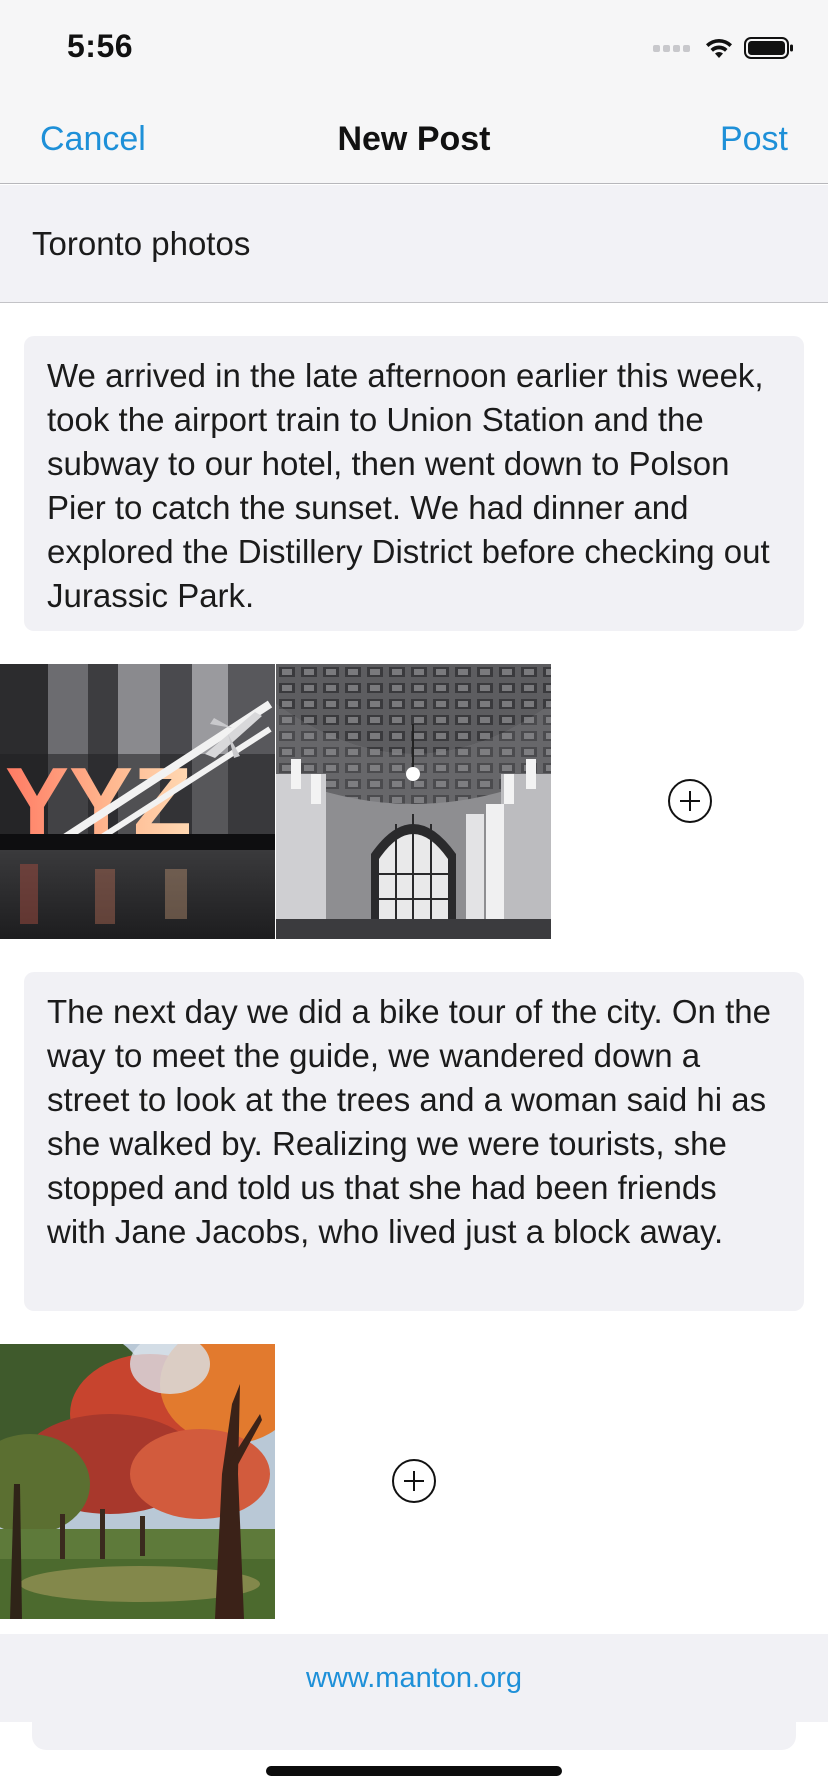 The width and height of the screenshot is (828, 1792). What do you see at coordinates (413, 801) in the screenshot?
I see `union-station-photo` at bounding box center [413, 801].